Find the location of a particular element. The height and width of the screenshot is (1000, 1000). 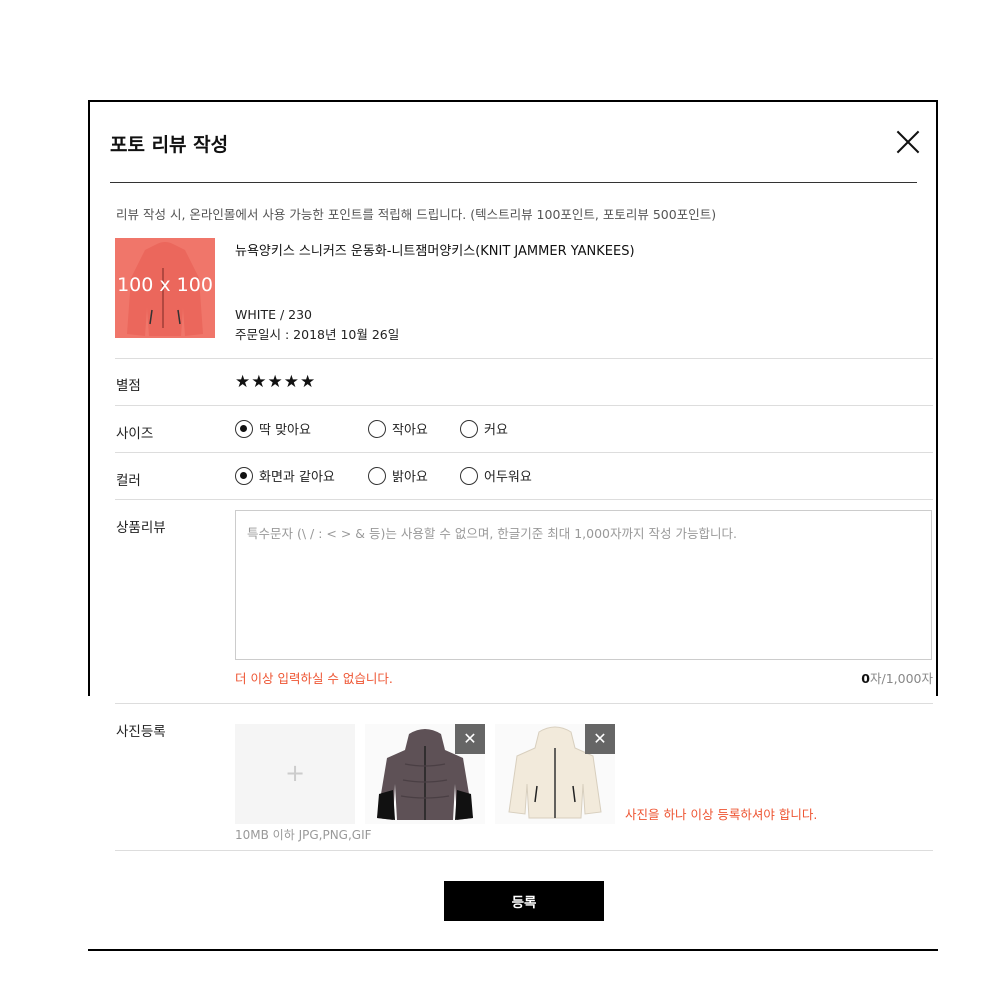

product-option: WHITE / 230 is located at coordinates (273, 314).